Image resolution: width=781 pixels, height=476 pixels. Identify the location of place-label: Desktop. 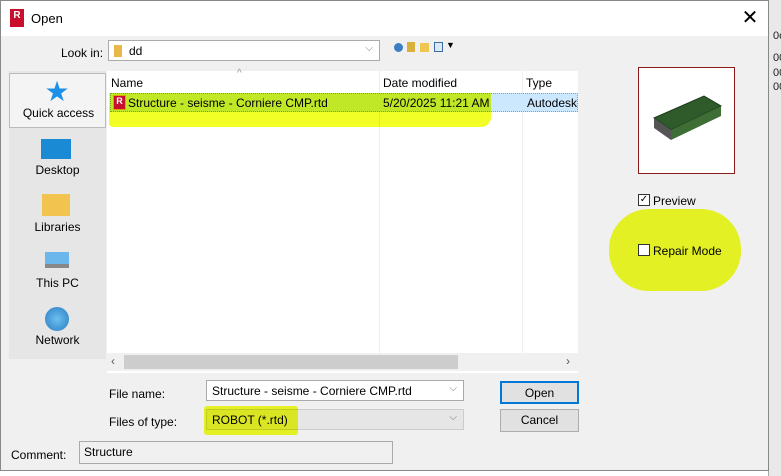
(57, 170).